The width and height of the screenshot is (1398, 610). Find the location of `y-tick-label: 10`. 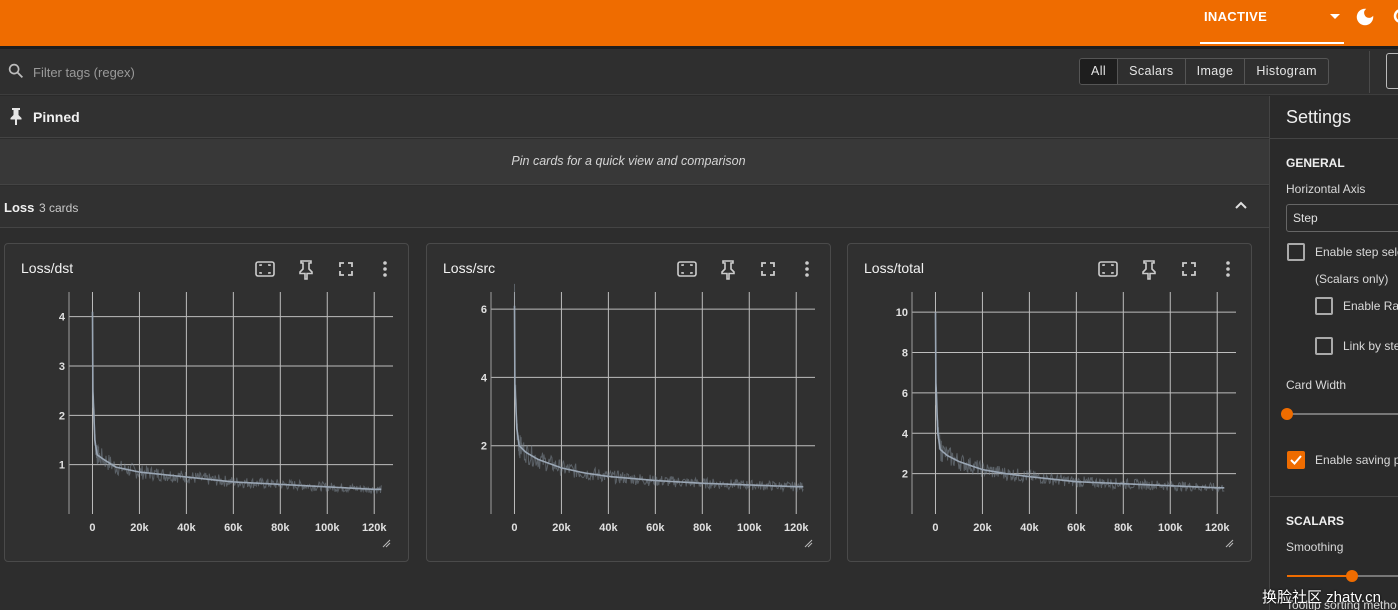

y-tick-label: 10 is located at coordinates (902, 313).